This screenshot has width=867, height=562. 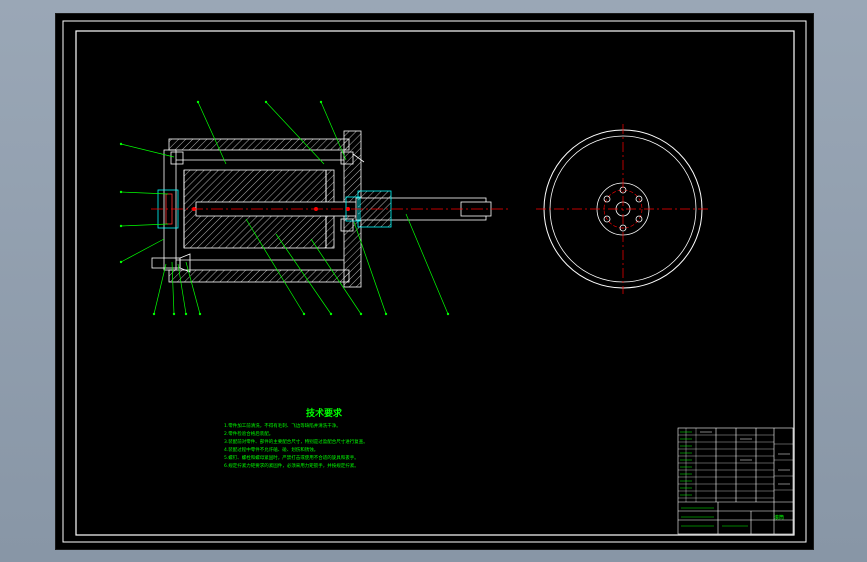 I want to click on note-line: 6.规定拧紧力矩要求的紧固件，必须采用力矩扳手，并按规定拧紧。, so click(x=291, y=465).